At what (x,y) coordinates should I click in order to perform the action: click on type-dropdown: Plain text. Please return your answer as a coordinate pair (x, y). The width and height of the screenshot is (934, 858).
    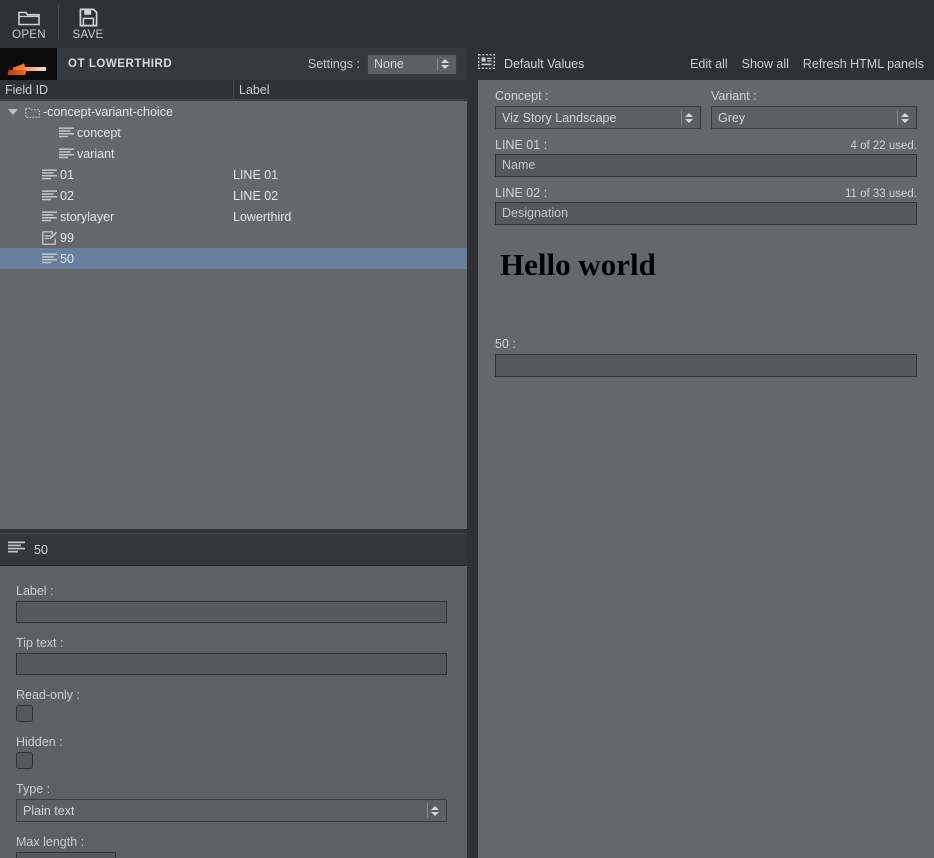
    Looking at the image, I should click on (231, 810).